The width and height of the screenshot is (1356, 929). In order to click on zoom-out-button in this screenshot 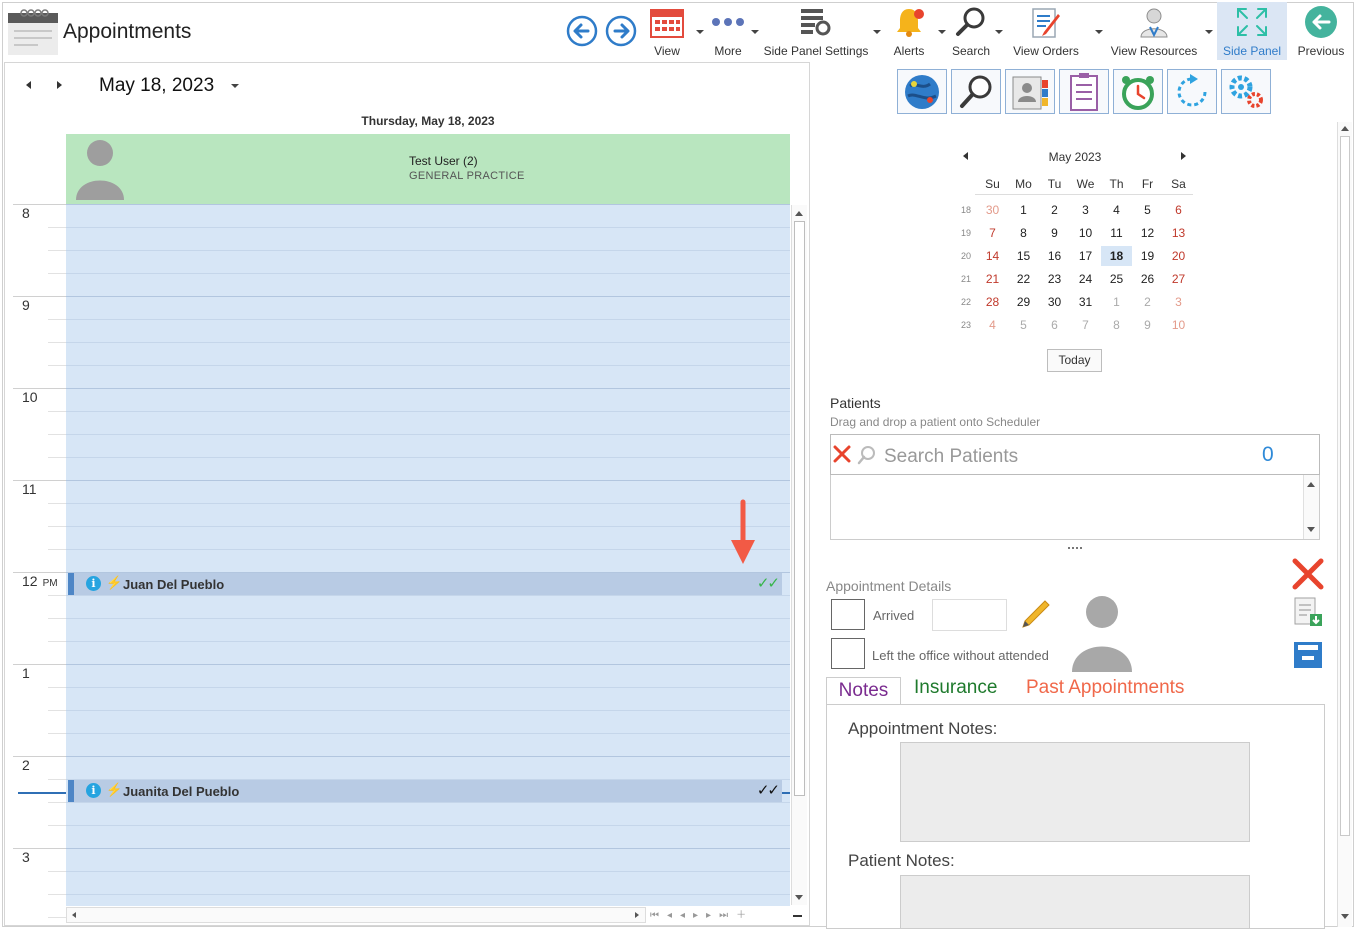, I will do `click(797, 916)`.